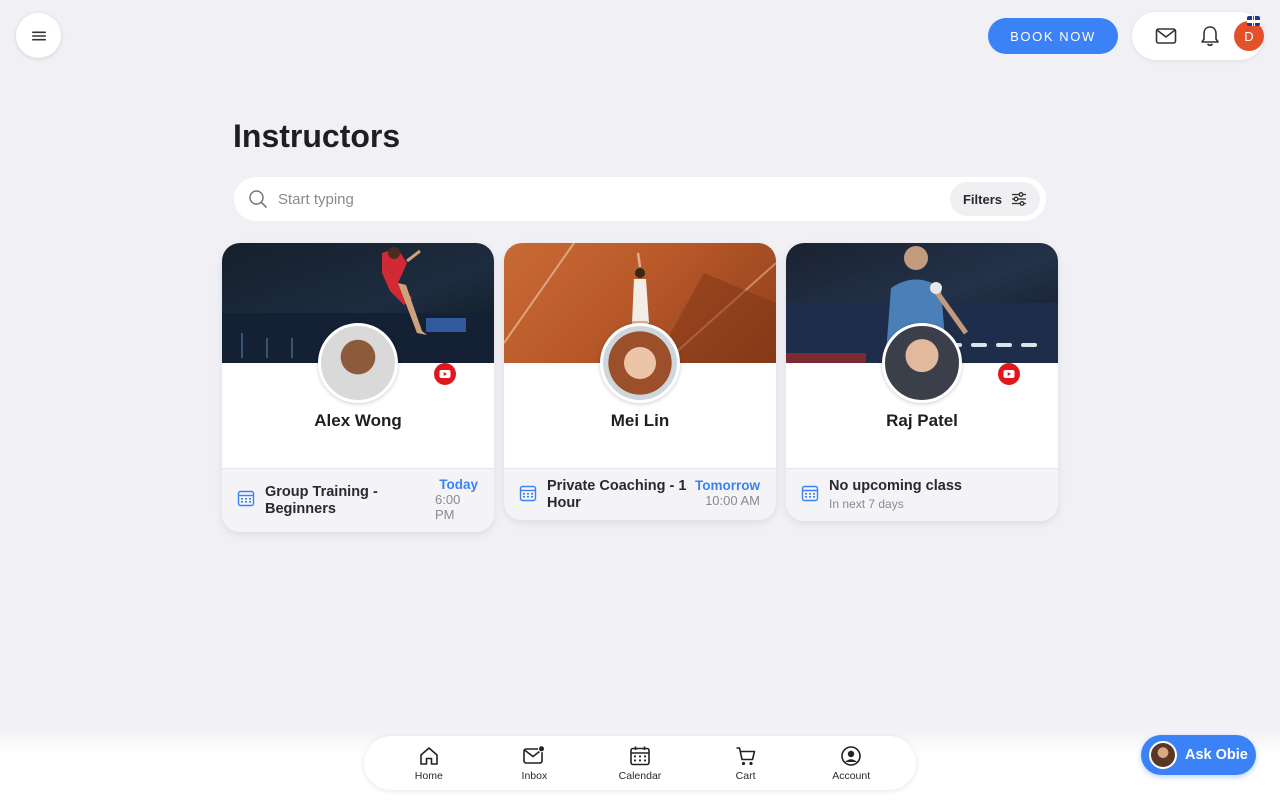  Describe the element at coordinates (429, 756) in the screenshot. I see `home-icon` at that location.